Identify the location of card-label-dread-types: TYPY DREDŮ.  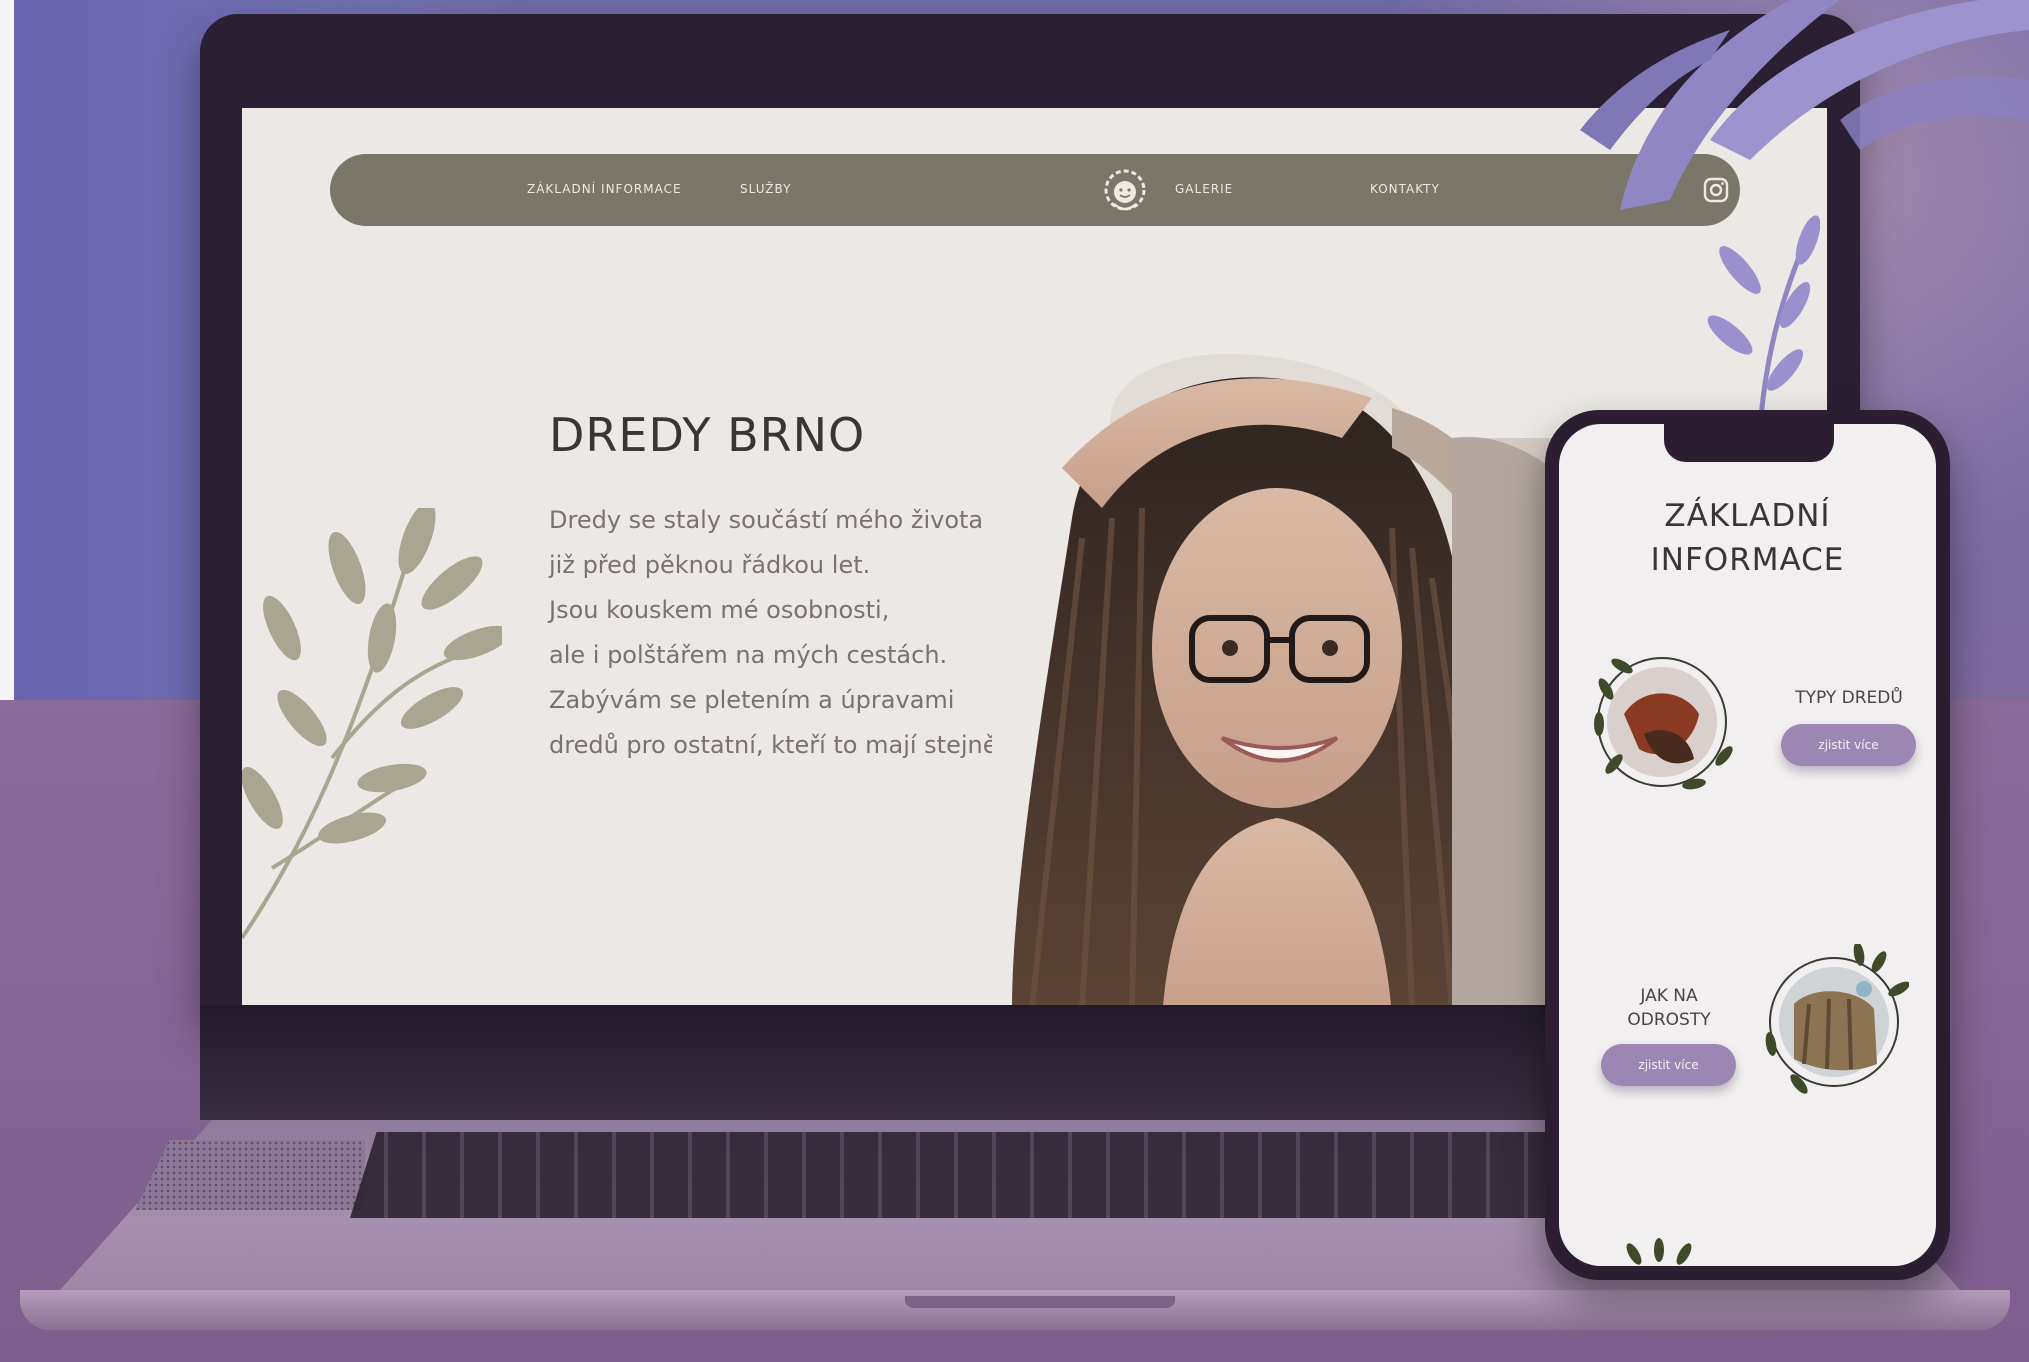
(1849, 698).